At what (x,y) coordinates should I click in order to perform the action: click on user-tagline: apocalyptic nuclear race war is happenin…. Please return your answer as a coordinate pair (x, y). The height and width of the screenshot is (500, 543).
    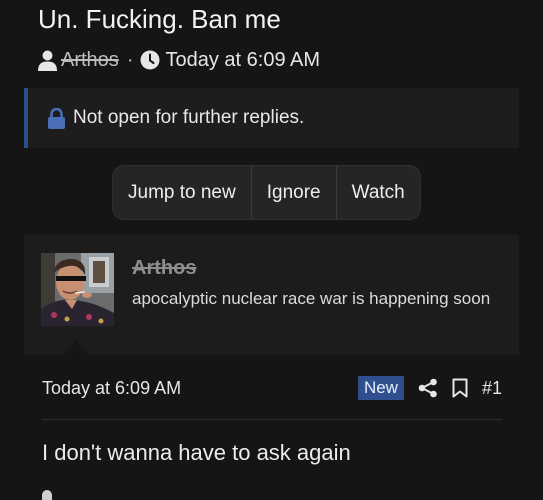
    Looking at the image, I should click on (311, 298).